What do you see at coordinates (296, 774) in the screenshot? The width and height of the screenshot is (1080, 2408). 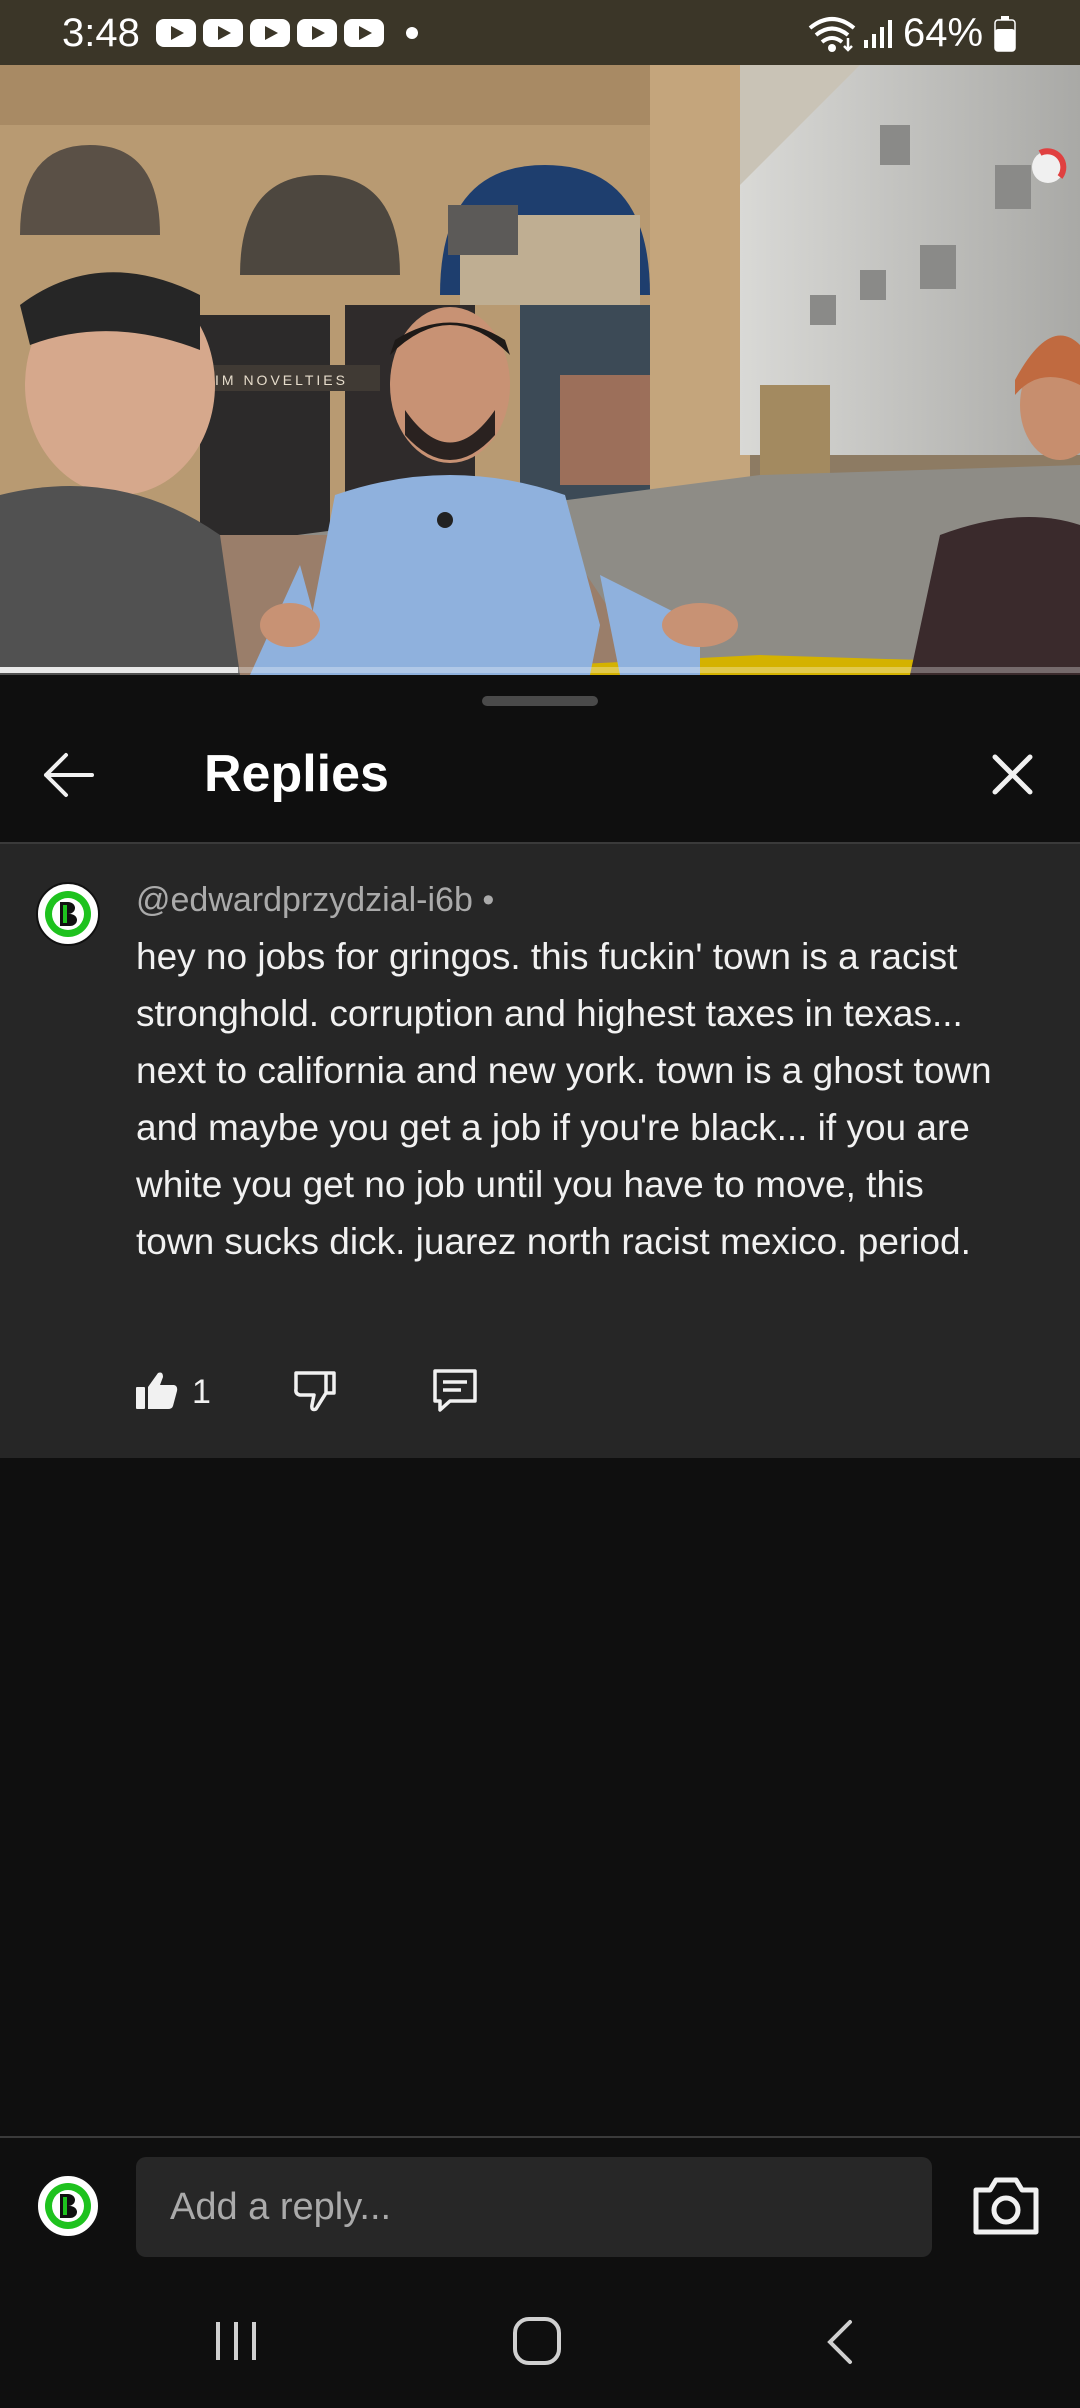 I see `page-title: Replies` at bounding box center [296, 774].